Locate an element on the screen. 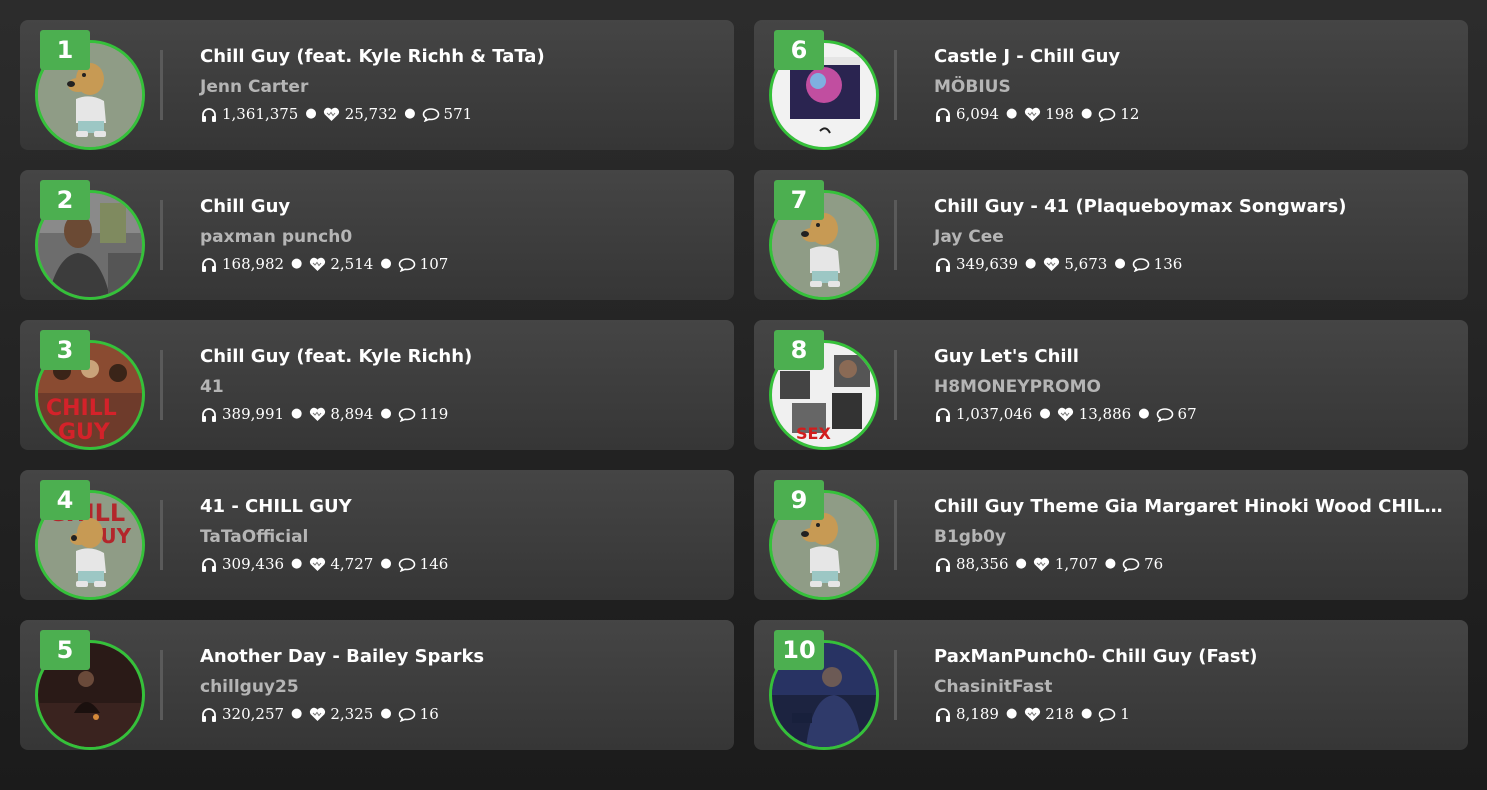 The image size is (1487, 790). track-artist: paxman punch0 is located at coordinates (460, 237).